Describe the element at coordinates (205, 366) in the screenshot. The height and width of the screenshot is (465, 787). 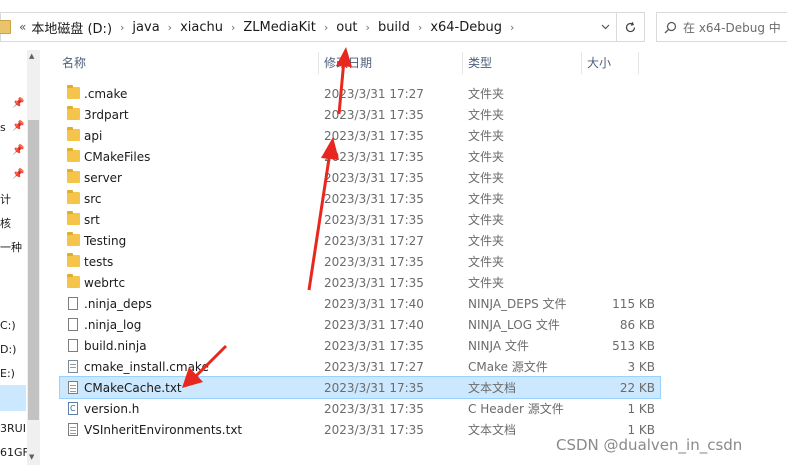
I see `red-arrow-cmakecache` at that location.